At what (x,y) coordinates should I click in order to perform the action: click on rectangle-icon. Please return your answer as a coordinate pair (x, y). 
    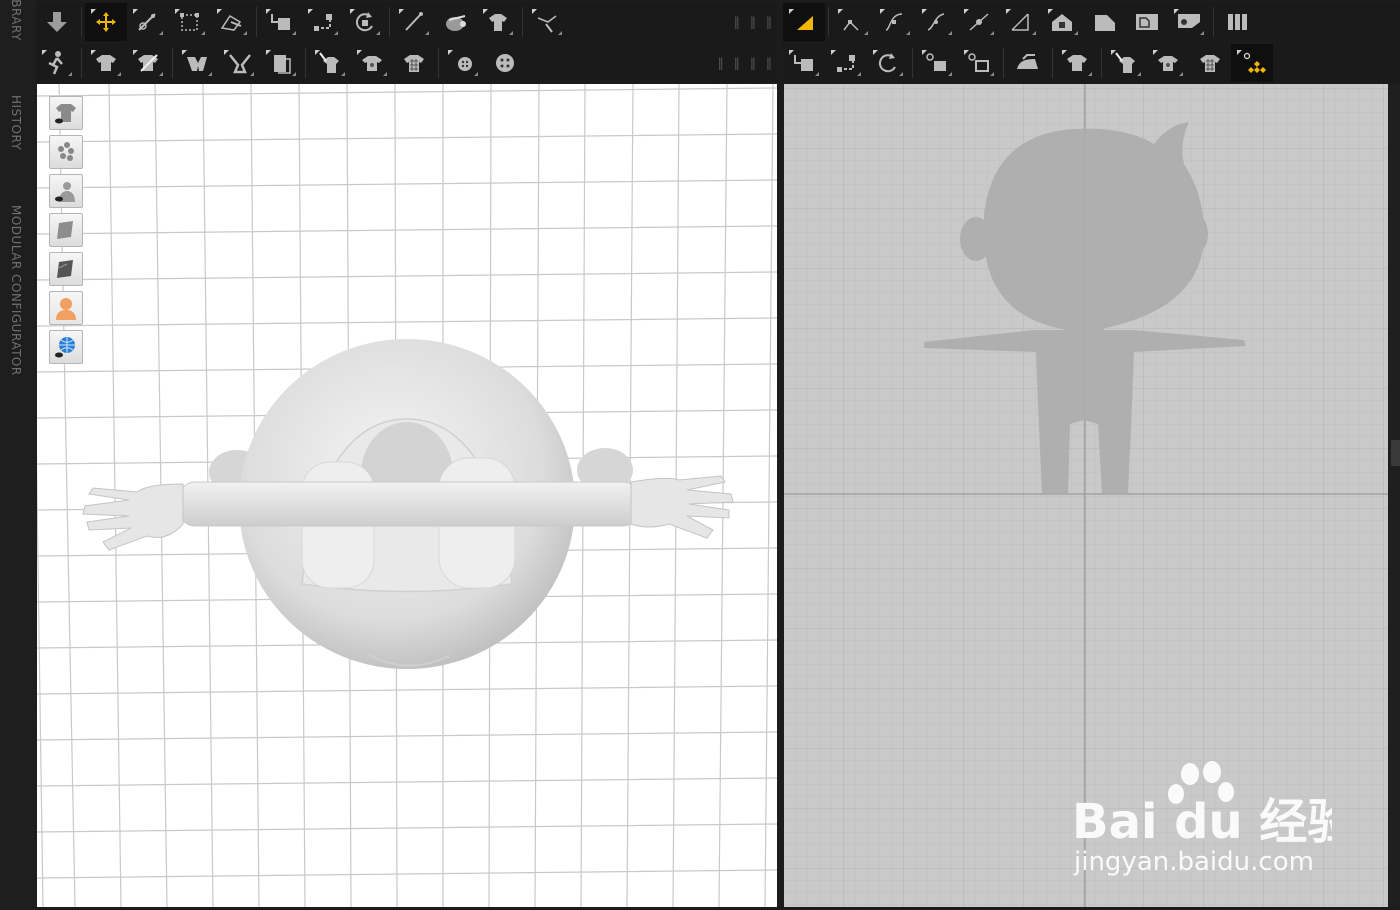
    Looking at the image, I should click on (1105, 22).